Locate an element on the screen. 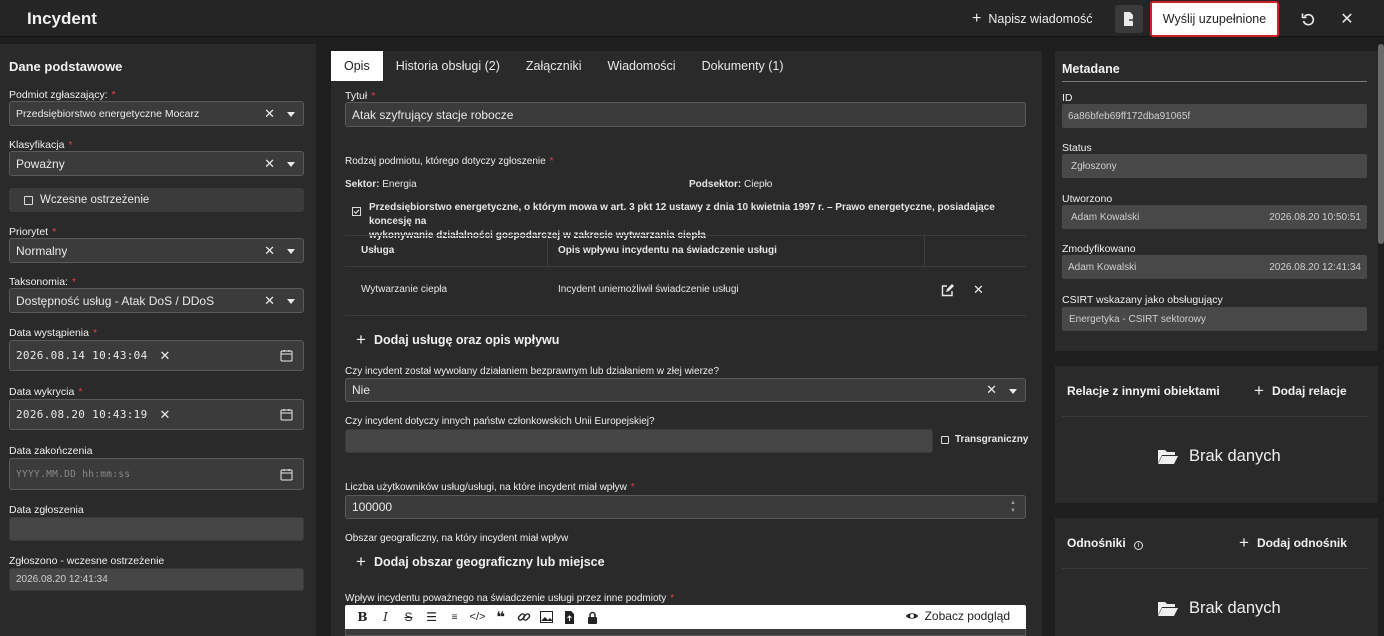 The image size is (1384, 636). add-service-label: Dodaj usługę oraz opis wpływu is located at coordinates (466, 340).